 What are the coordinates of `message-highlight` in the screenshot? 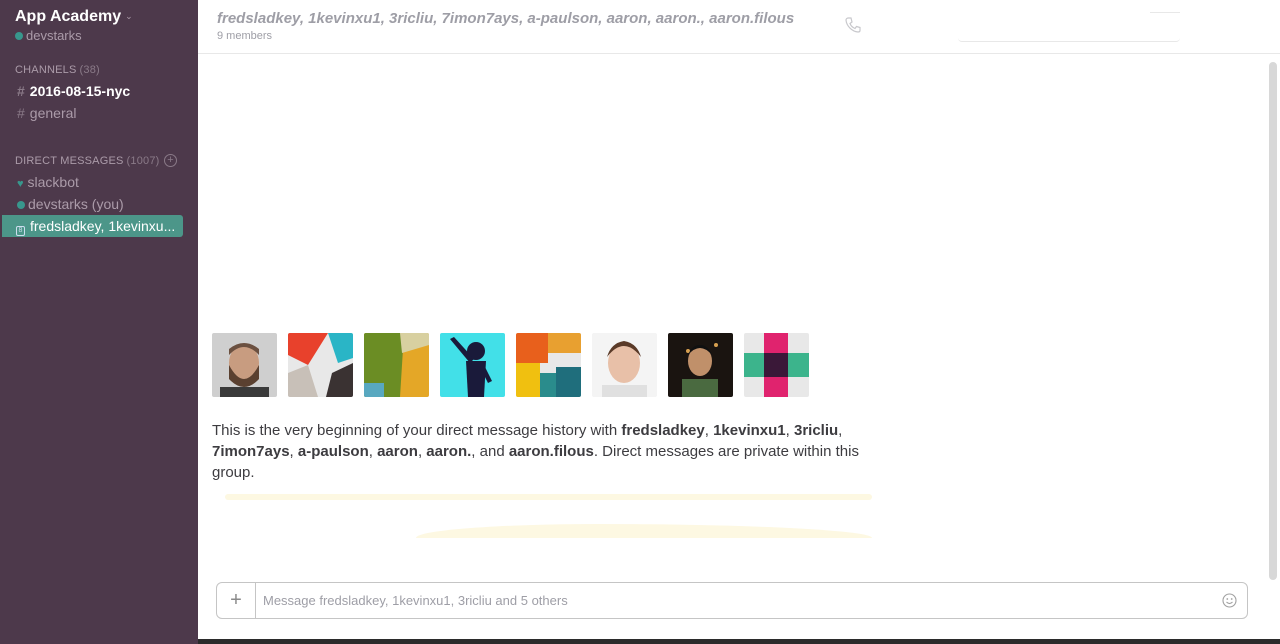 It's located at (548, 497).